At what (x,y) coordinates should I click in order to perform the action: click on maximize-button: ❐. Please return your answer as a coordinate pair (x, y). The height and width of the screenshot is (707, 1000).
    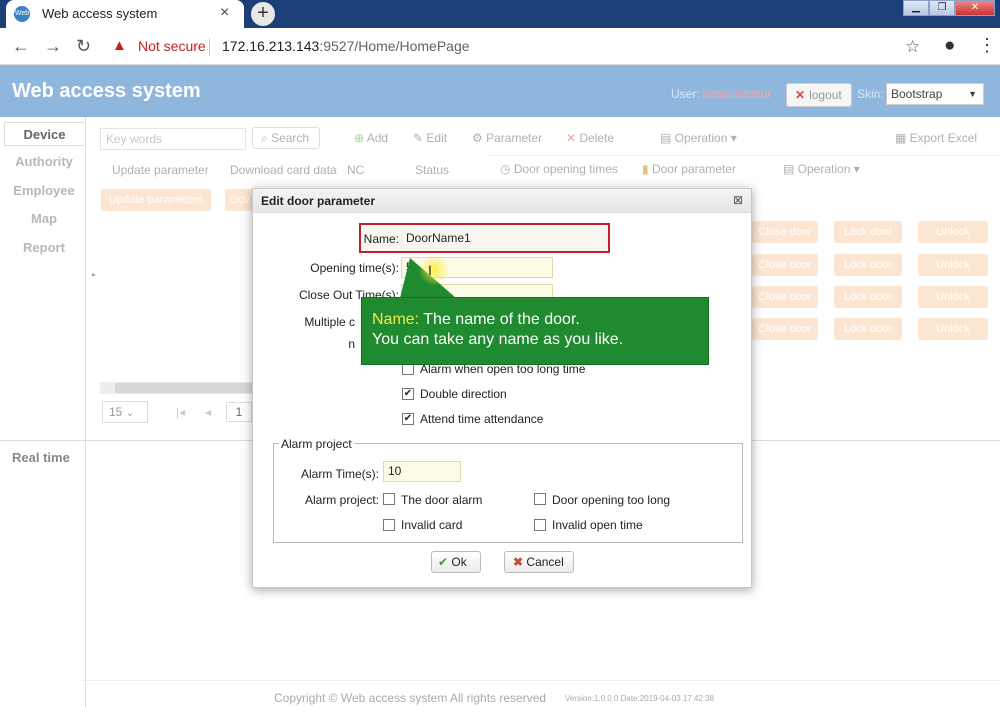
    Looking at the image, I should click on (942, 8).